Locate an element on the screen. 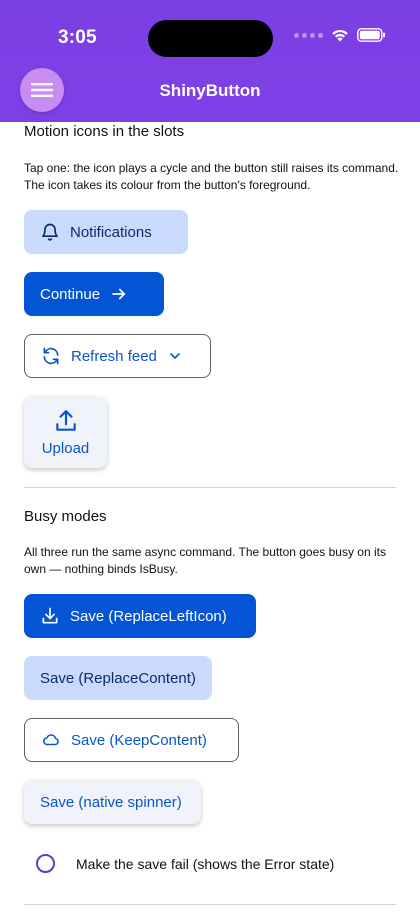 The height and width of the screenshot is (912, 420). save-replace-left-icon-button: Save (ReplaceLeftIcon) is located at coordinates (140, 616).